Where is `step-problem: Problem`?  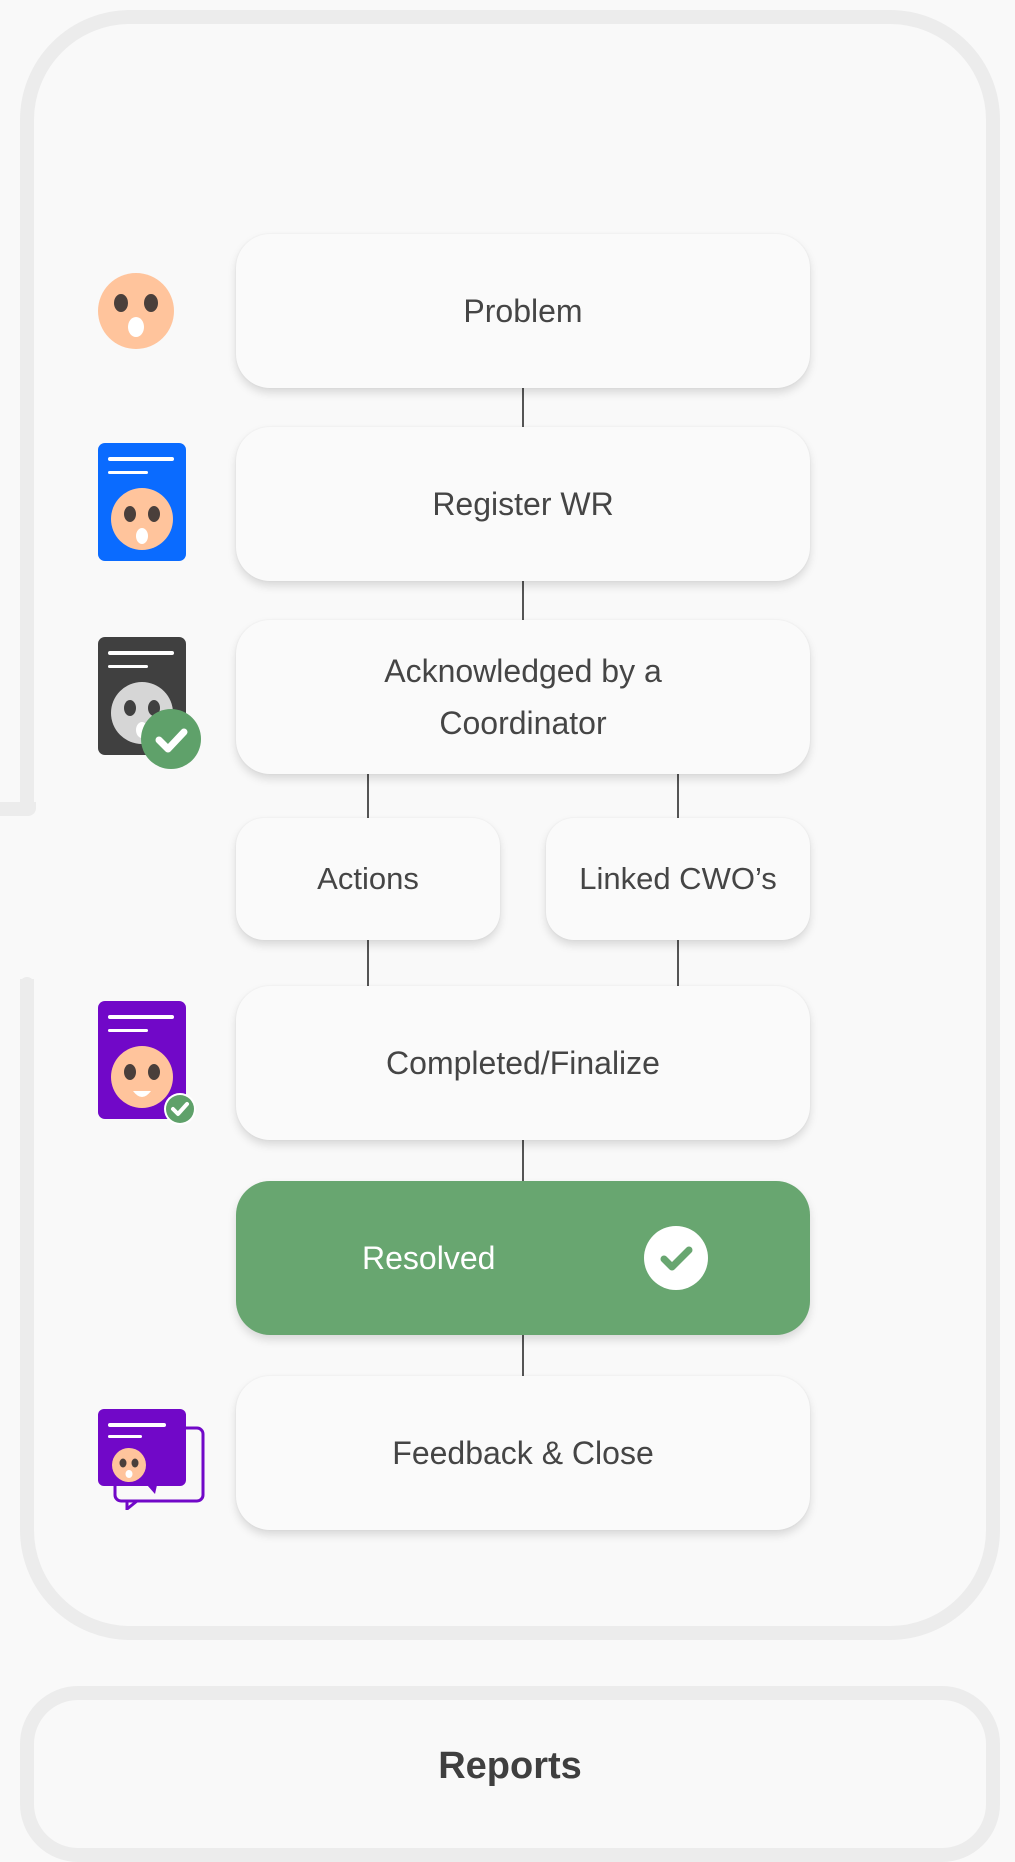 step-problem: Problem is located at coordinates (523, 311).